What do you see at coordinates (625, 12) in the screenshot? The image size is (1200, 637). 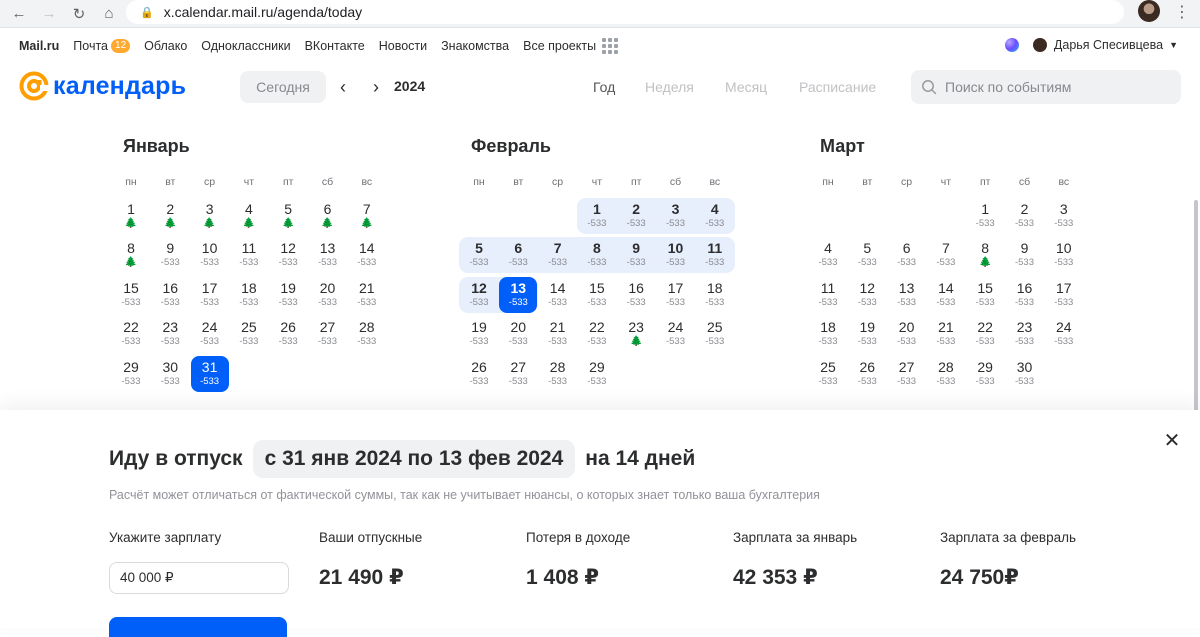 I see `address-bar: 🔒 x.calendar.mail.ru/agenda/today` at bounding box center [625, 12].